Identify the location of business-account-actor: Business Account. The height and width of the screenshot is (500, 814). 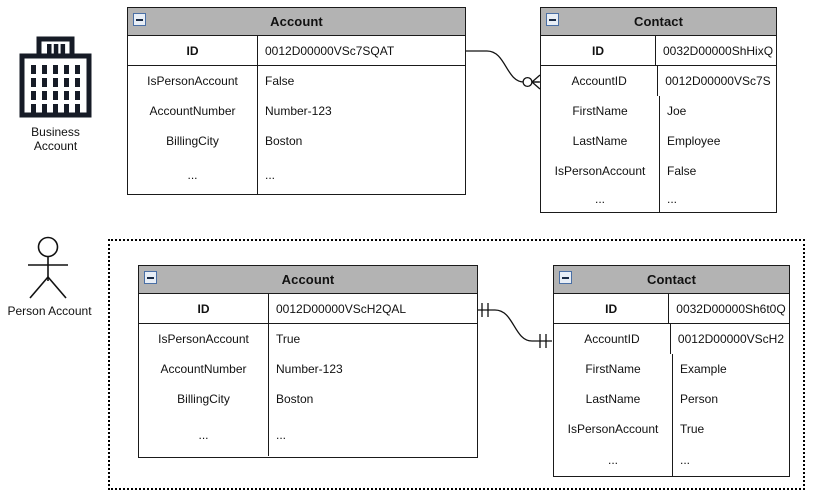
(55, 91).